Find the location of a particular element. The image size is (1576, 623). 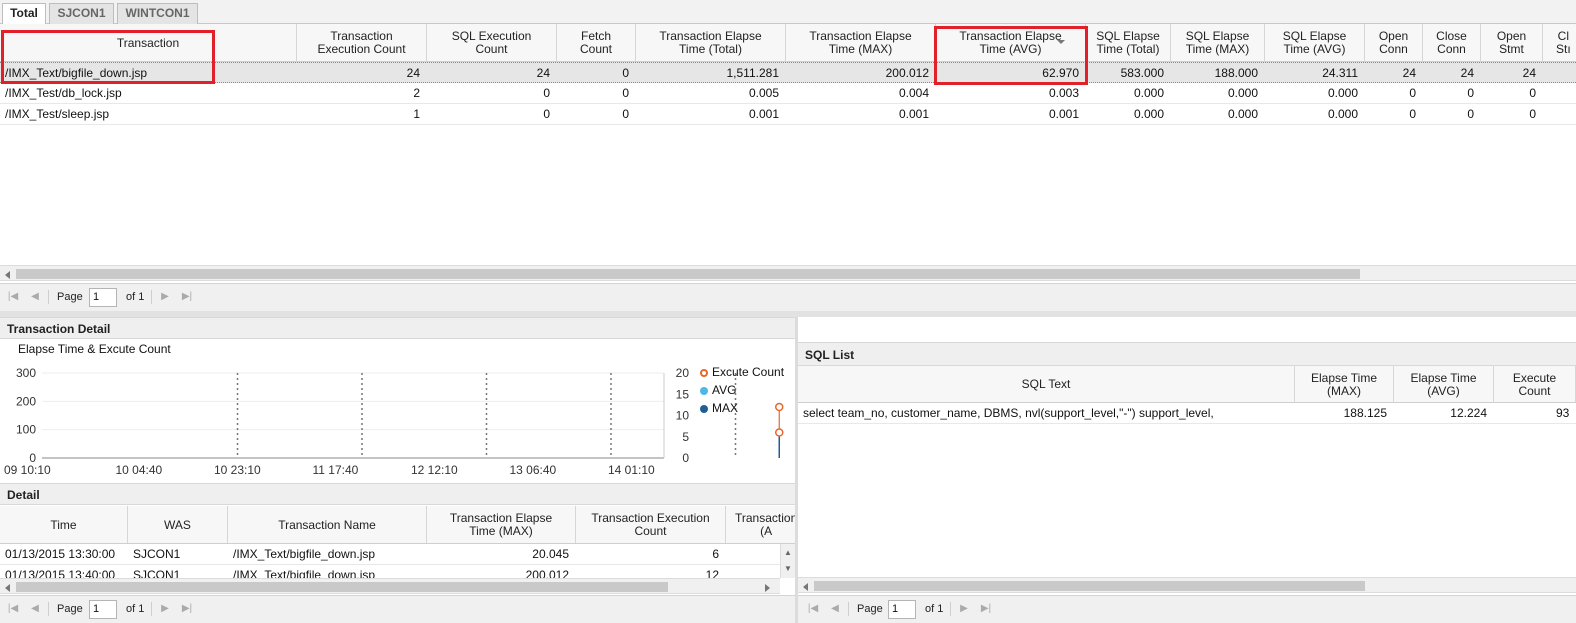

col-fetch-count: Fetch Count is located at coordinates (596, 42).